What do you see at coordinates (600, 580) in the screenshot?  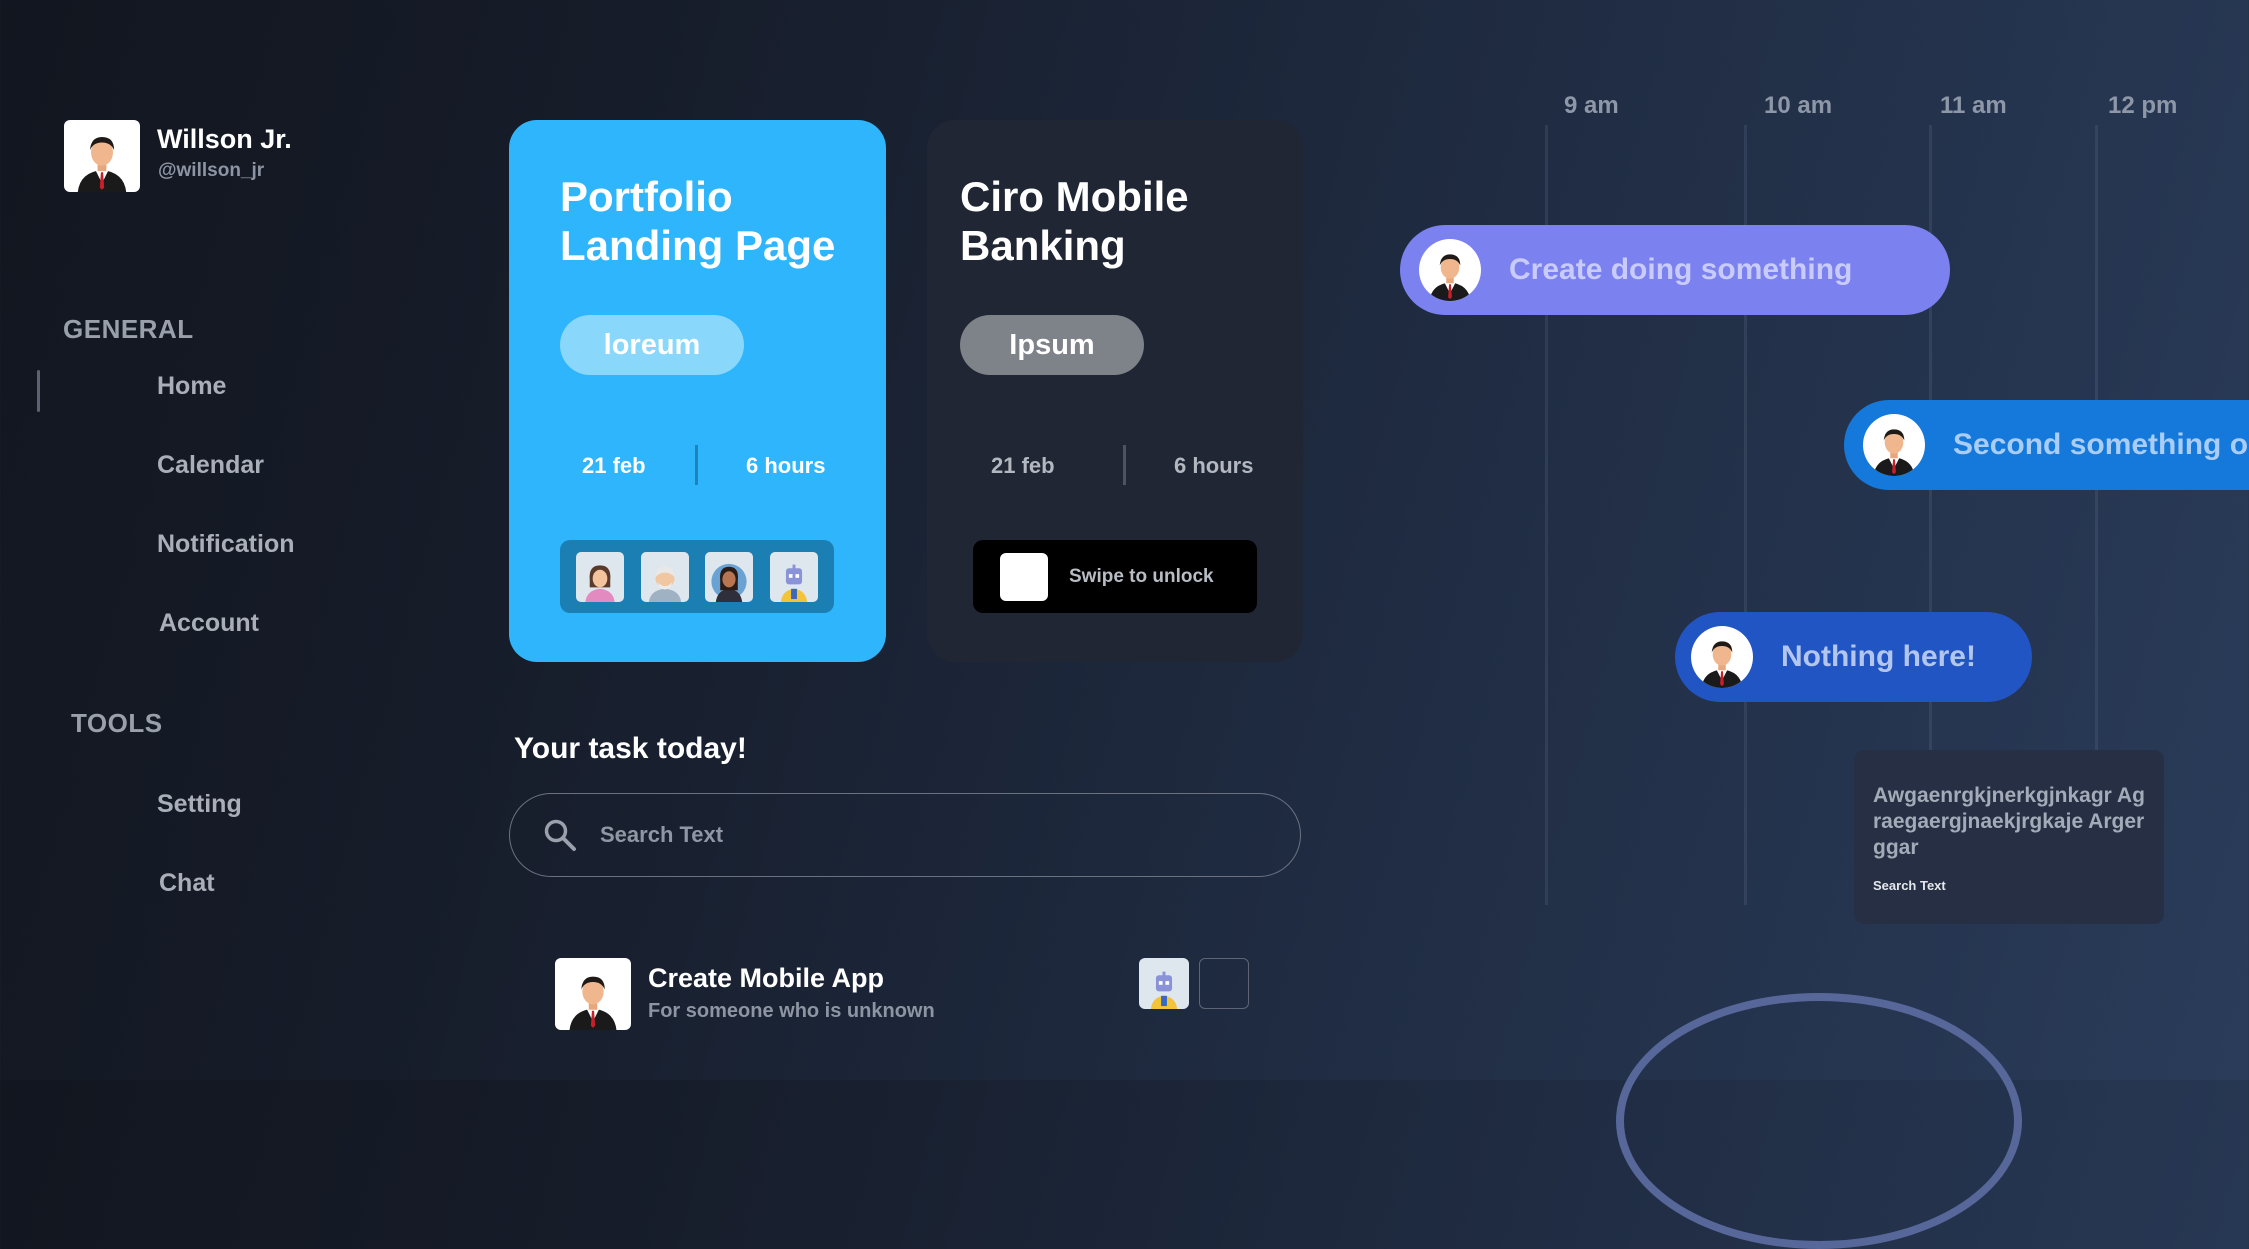 I see `girl-avatar-icon` at bounding box center [600, 580].